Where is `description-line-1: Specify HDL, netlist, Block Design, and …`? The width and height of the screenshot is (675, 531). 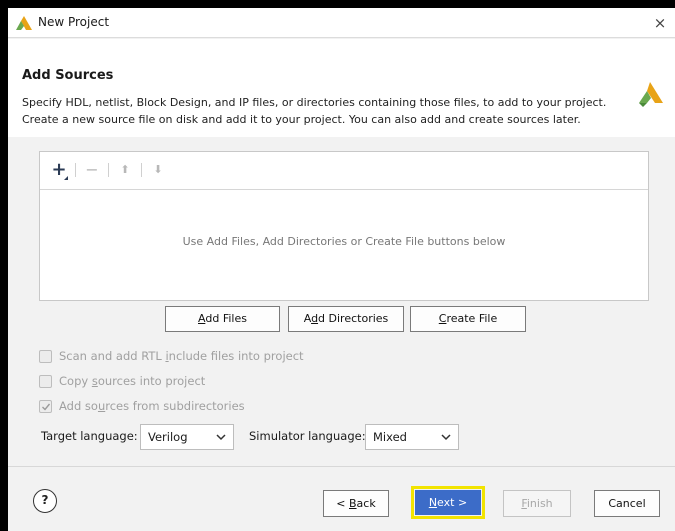
description-line-1: Specify HDL, netlist, Block Design, and … is located at coordinates (314, 102).